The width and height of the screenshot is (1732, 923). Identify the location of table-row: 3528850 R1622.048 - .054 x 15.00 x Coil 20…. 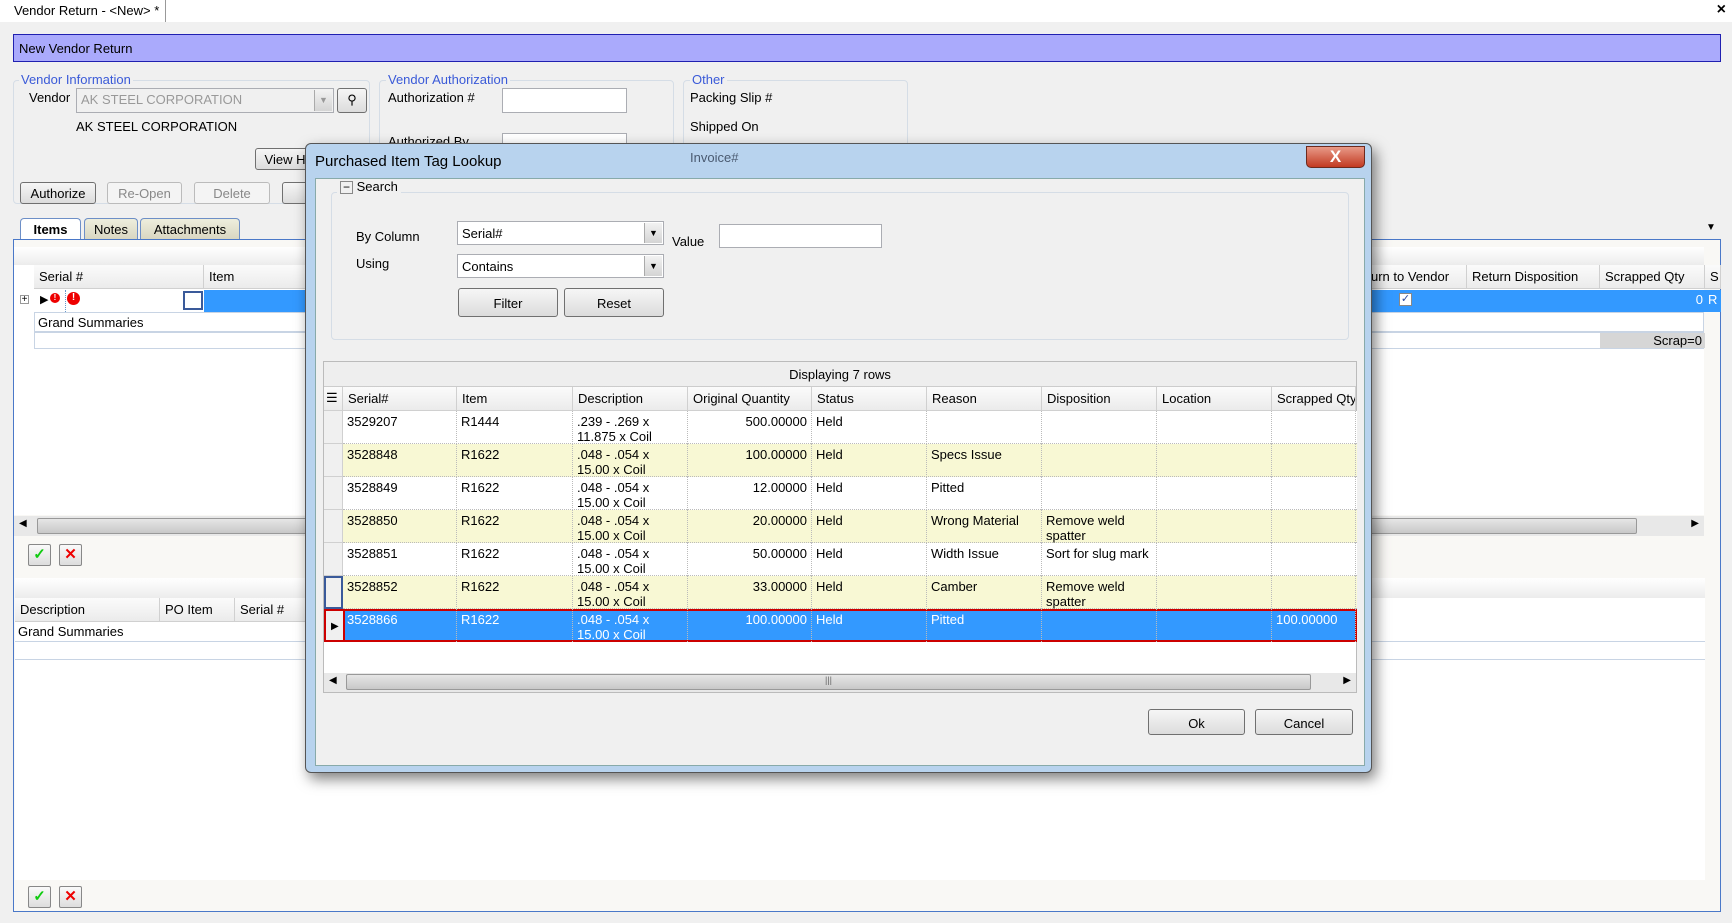
(850, 526).